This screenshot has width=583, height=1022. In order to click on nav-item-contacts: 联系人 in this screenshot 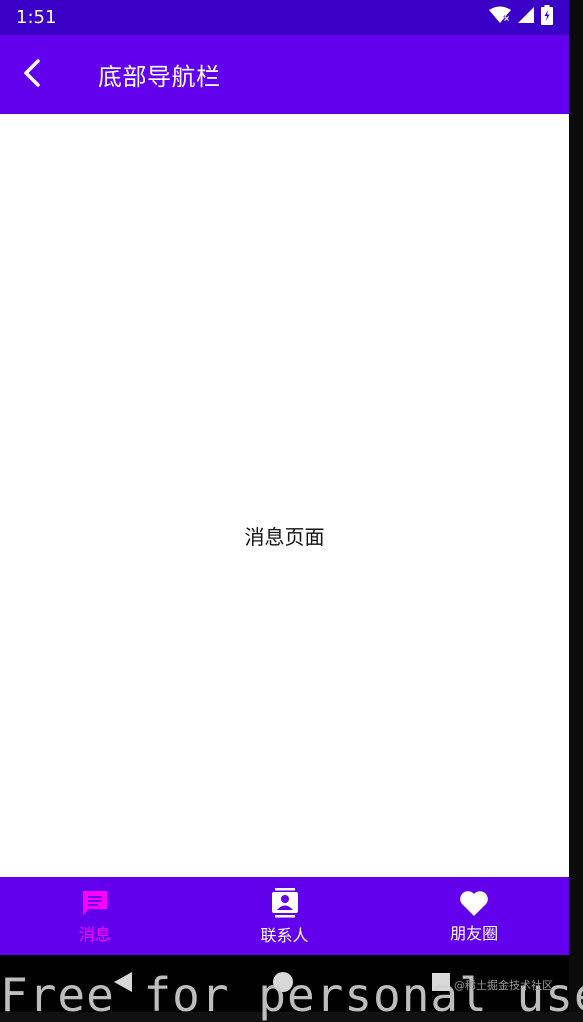, I will do `click(285, 916)`.